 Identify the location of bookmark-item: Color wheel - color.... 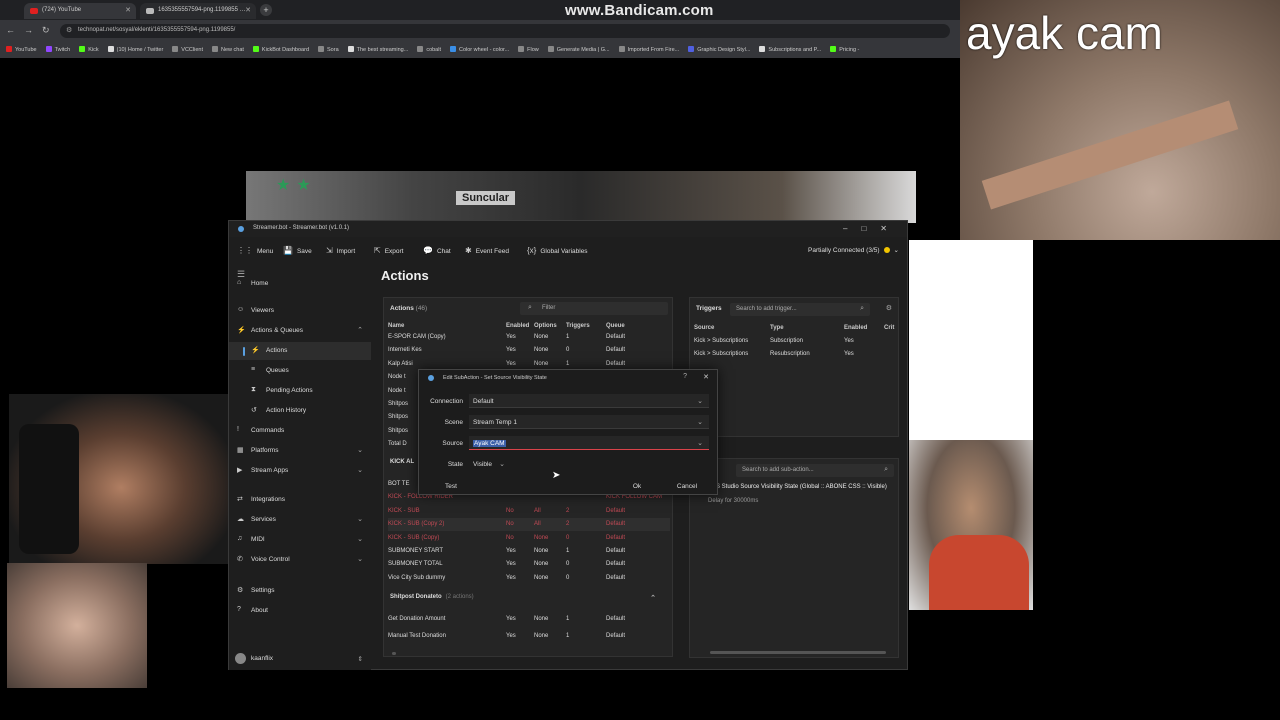
(479, 50).